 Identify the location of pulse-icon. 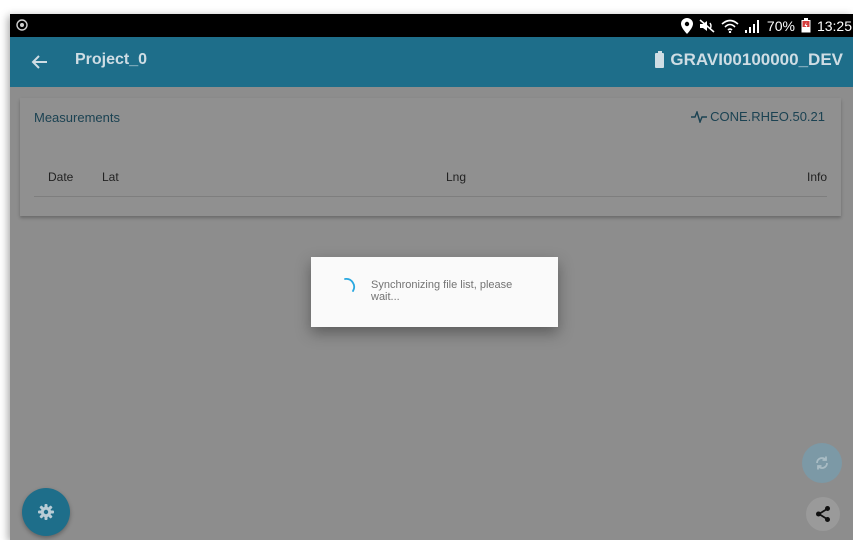
(699, 116).